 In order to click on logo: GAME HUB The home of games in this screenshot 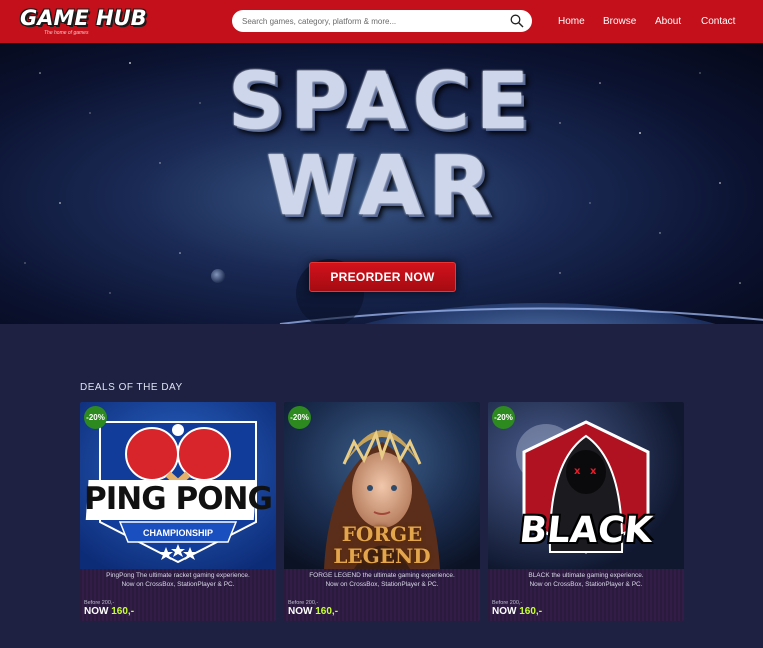, I will do `click(83, 22)`.